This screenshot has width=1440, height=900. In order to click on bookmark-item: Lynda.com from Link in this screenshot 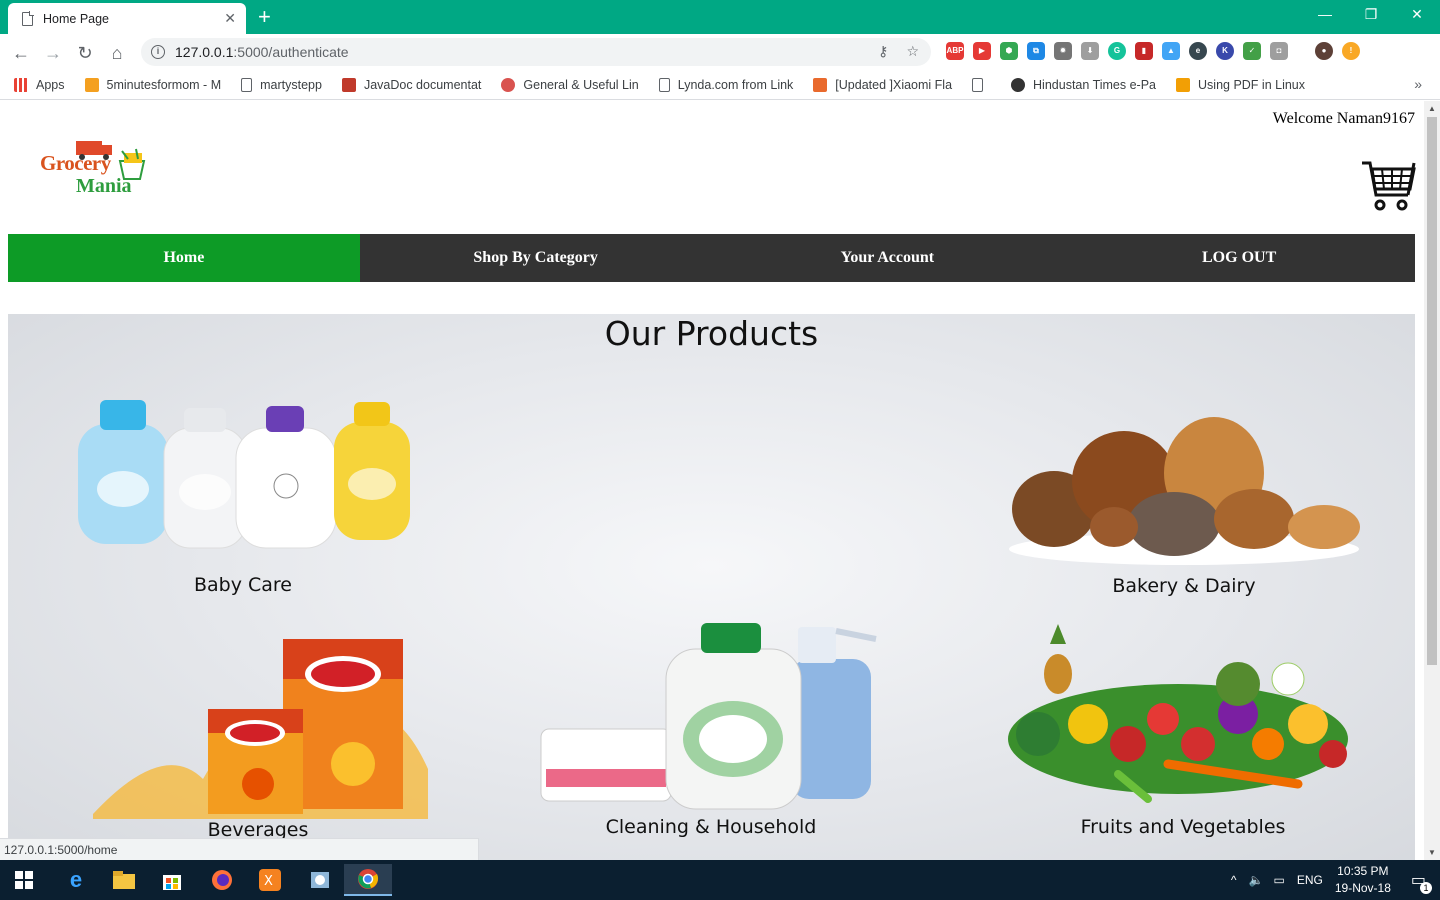, I will do `click(726, 84)`.